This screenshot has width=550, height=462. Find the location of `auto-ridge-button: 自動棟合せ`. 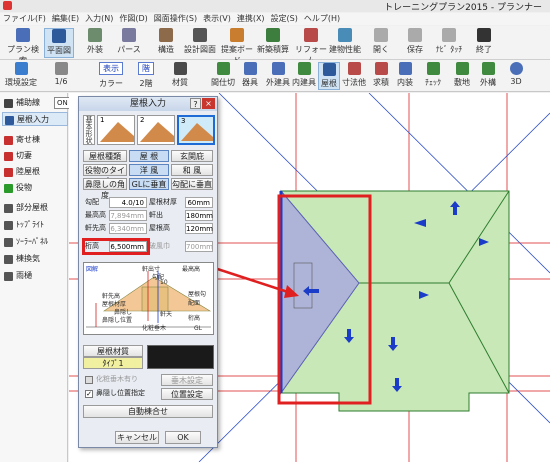

auto-ridge-button: 自動棟合せ is located at coordinates (148, 411).